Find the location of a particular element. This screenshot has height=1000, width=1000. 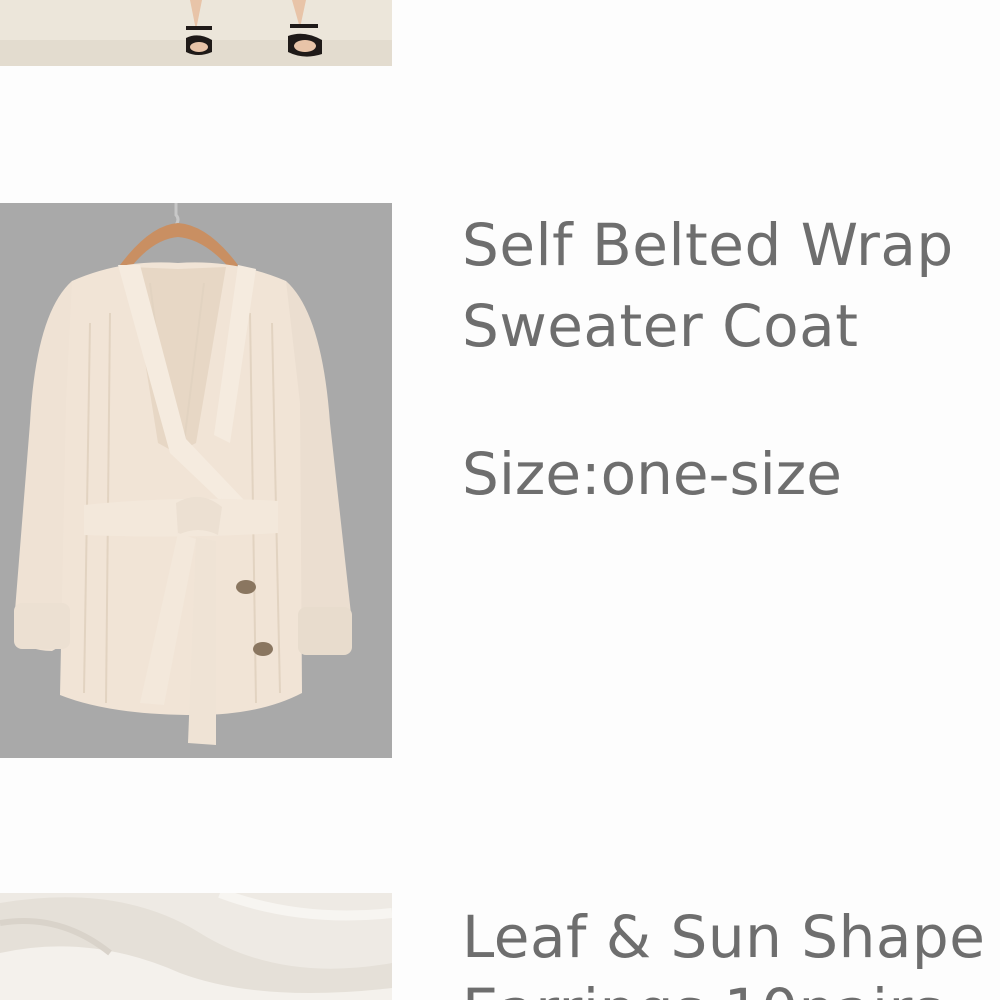

product-image-earrings is located at coordinates (196, 946).